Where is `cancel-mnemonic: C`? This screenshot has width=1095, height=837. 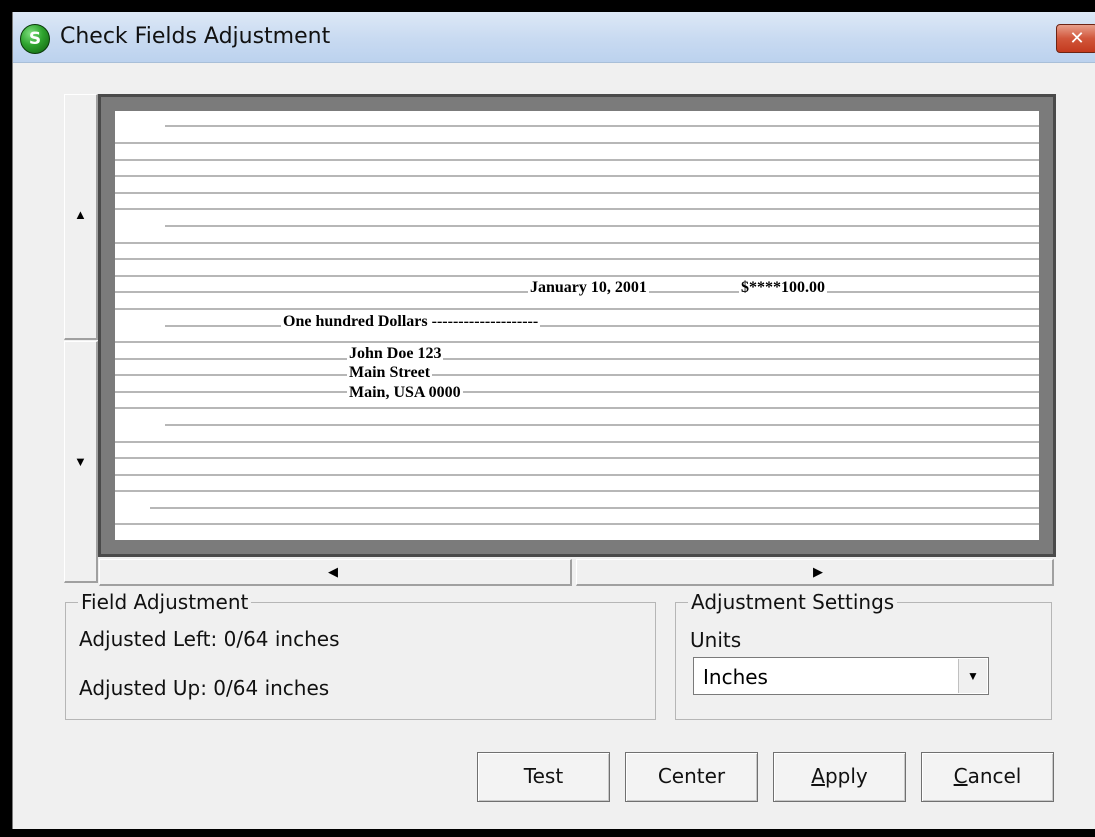
cancel-mnemonic: C is located at coordinates (960, 776).